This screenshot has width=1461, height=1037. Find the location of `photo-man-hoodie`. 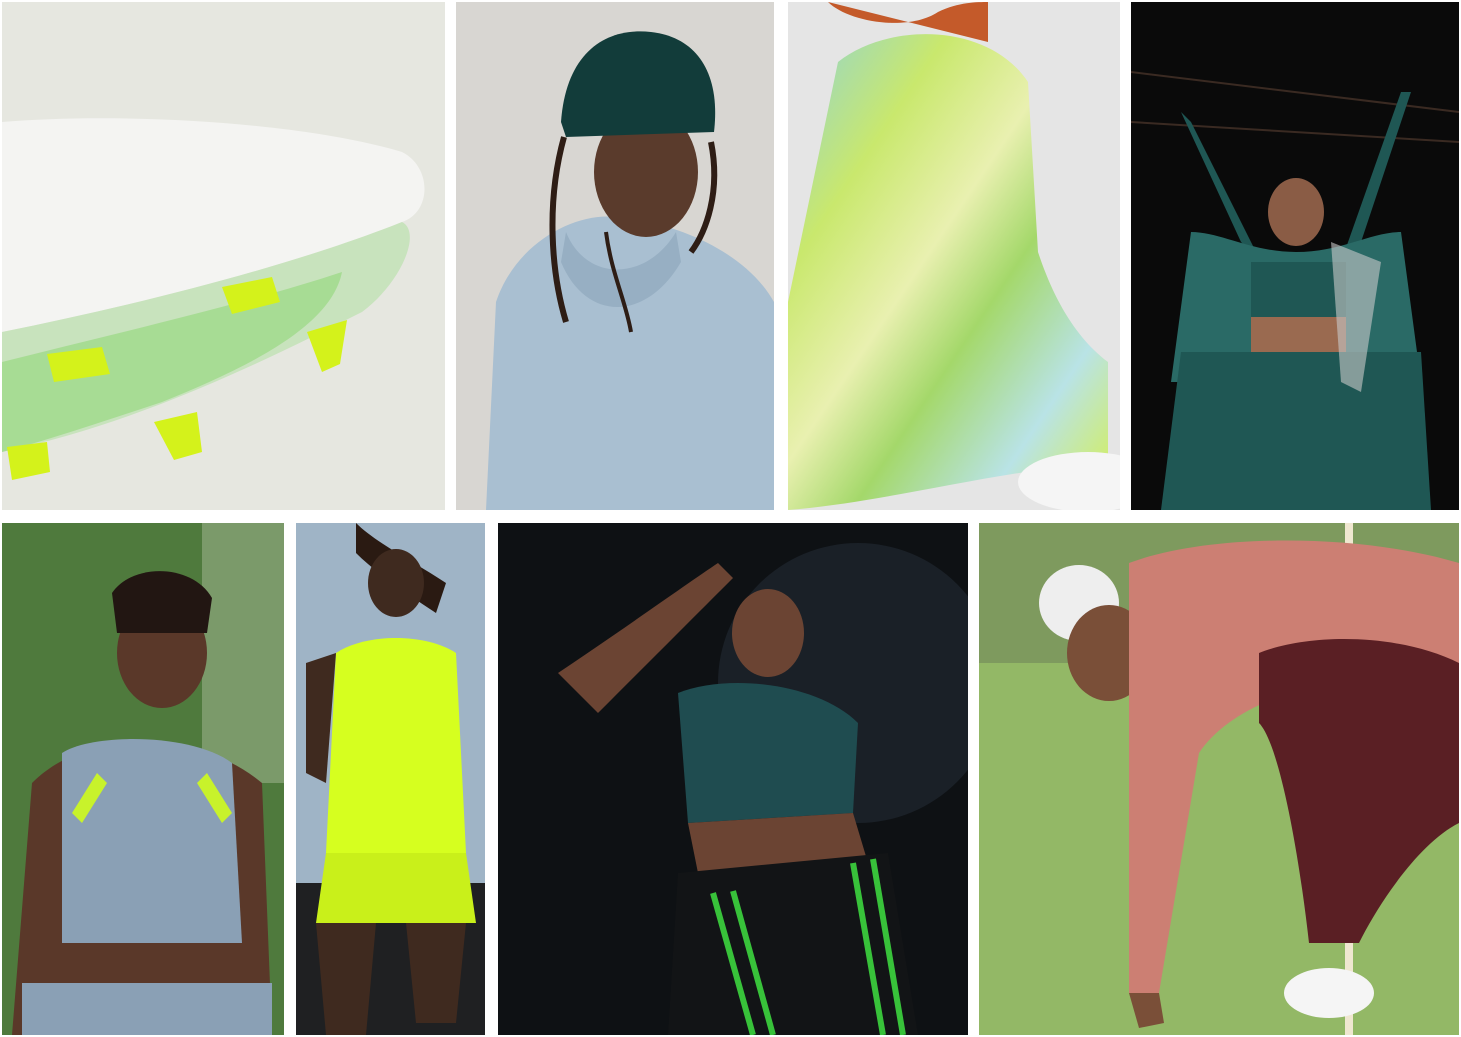

photo-man-hoodie is located at coordinates (615, 256).